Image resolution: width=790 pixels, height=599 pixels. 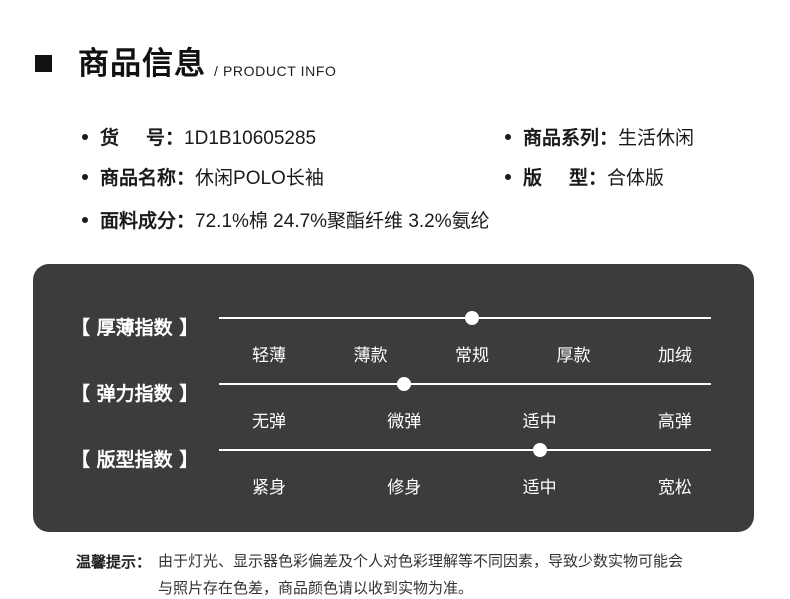 I want to click on note-line-2: 与照片存在色差，商品颜色请以收到实物为准。, so click(x=316, y=588).